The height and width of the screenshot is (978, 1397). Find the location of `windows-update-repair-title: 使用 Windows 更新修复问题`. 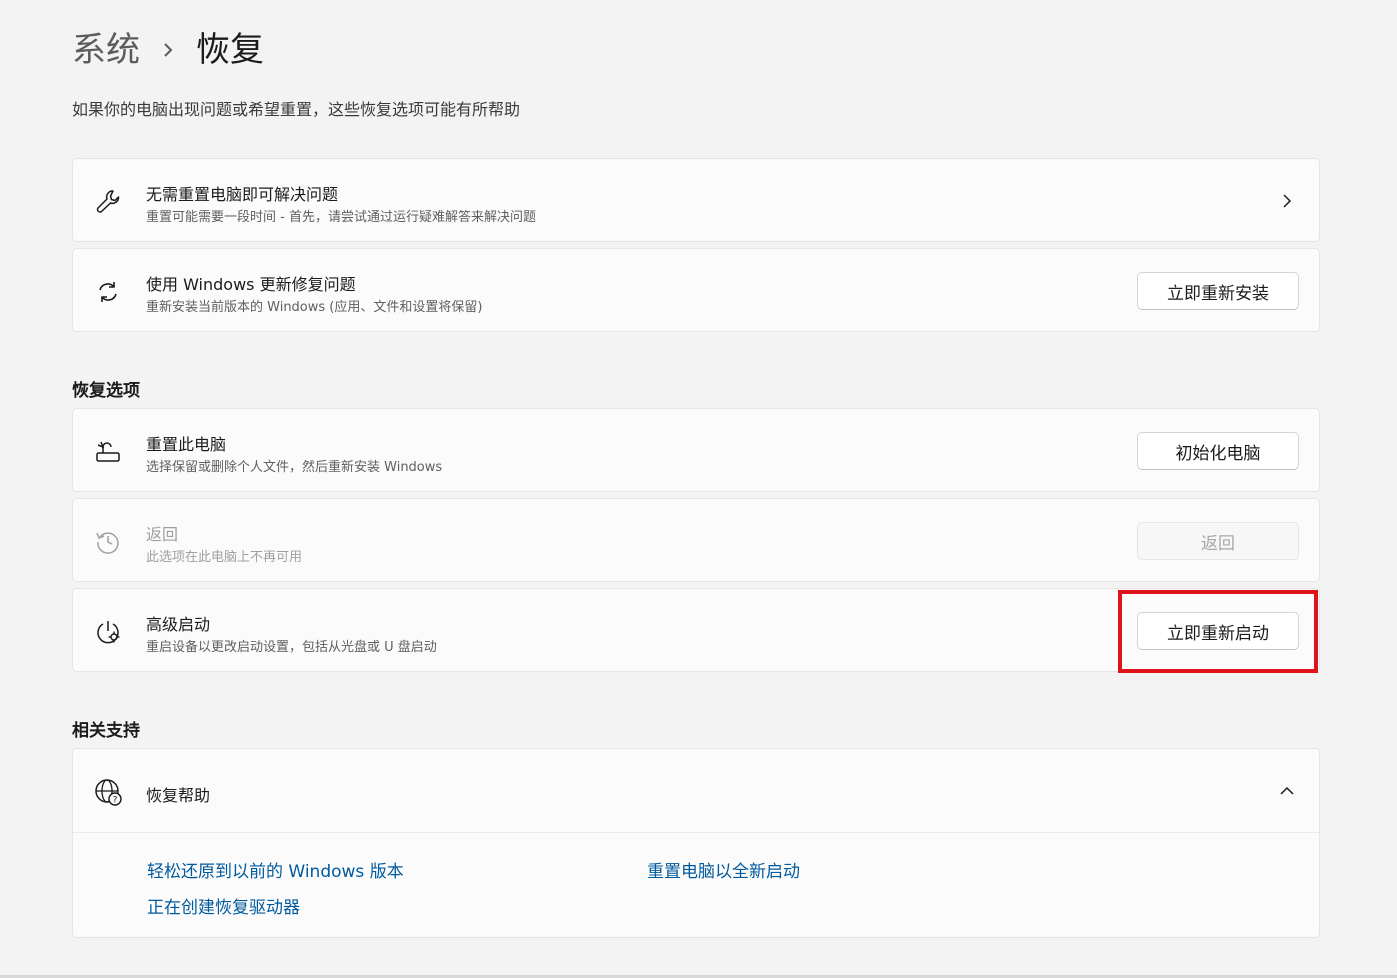

windows-update-repair-title: 使用 Windows 更新修复问题 is located at coordinates (251, 284).